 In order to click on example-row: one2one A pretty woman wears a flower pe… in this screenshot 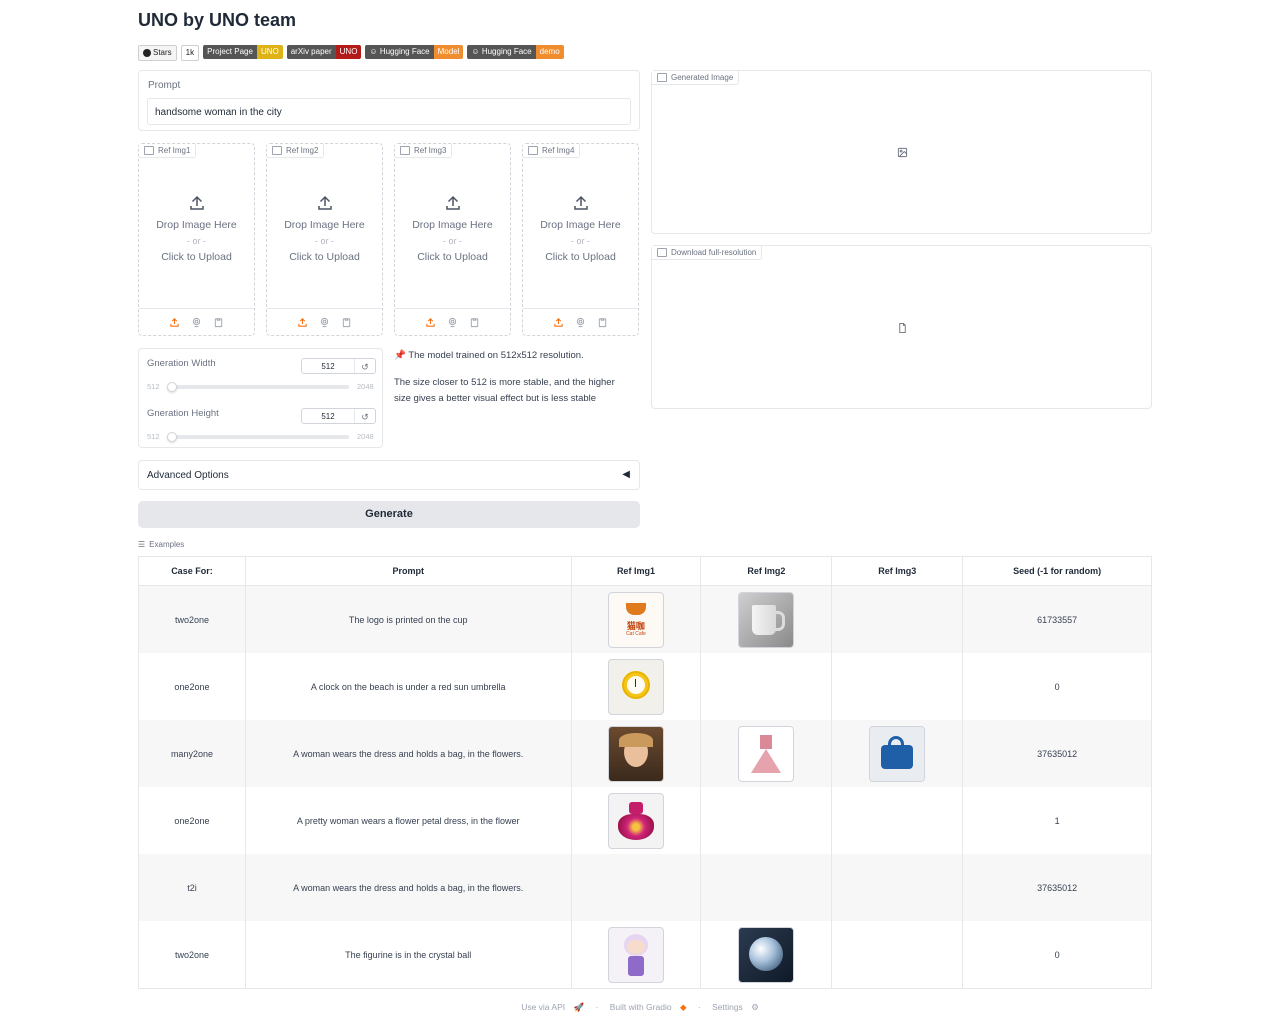, I will do `click(645, 820)`.